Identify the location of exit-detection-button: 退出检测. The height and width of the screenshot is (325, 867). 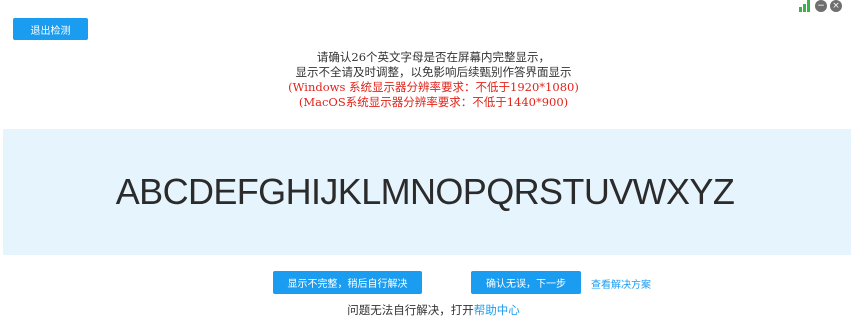
(50, 29).